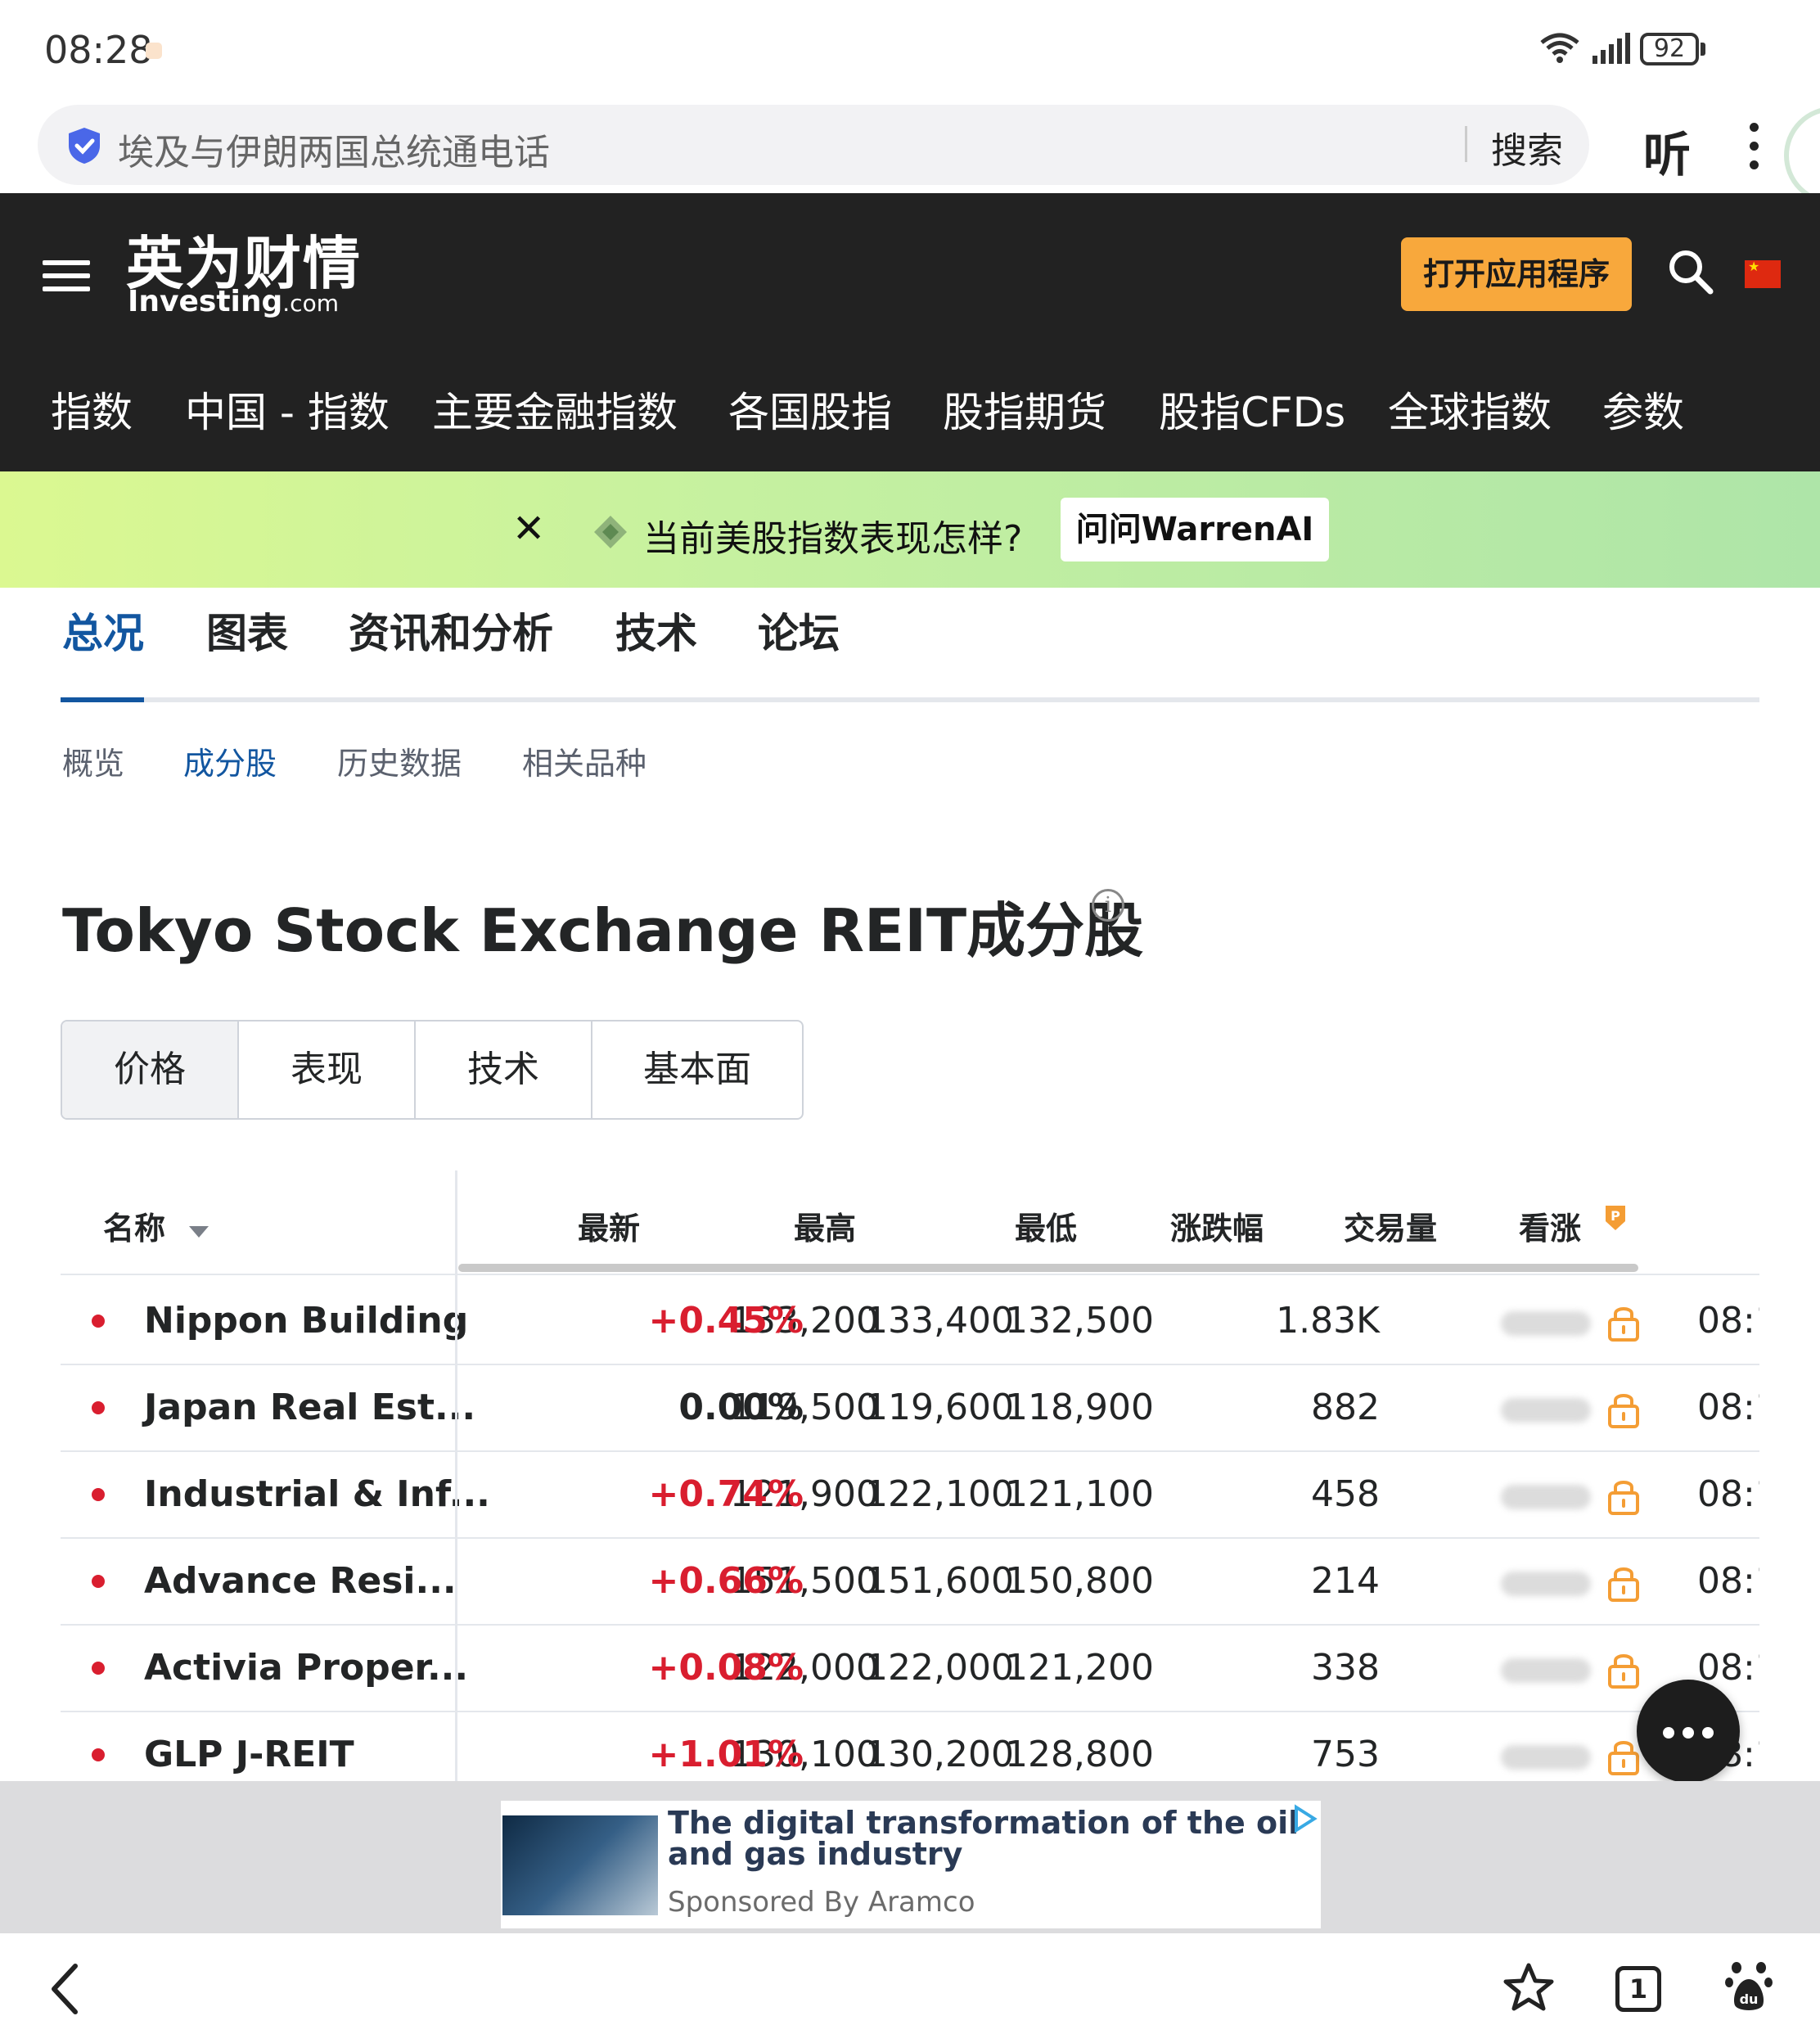  What do you see at coordinates (1574, 1225) in the screenshot?
I see `column-header-bullish: 看涨 P` at bounding box center [1574, 1225].